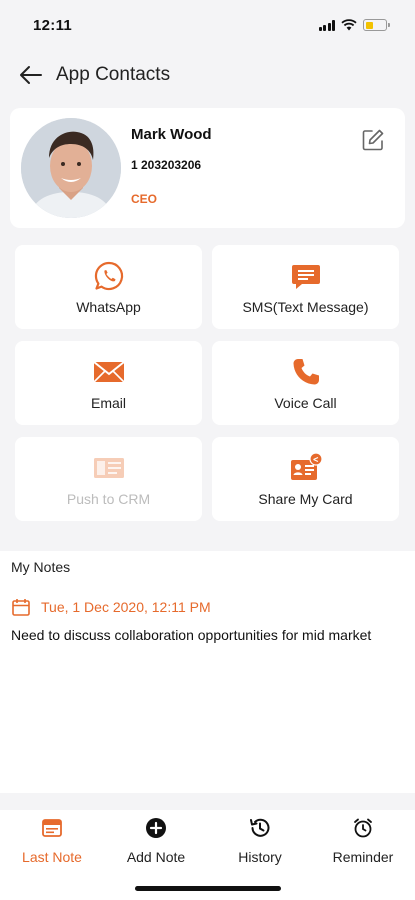 This screenshot has height=900, width=415. What do you see at coordinates (144, 199) in the screenshot?
I see `contact-job-title: CEO` at bounding box center [144, 199].